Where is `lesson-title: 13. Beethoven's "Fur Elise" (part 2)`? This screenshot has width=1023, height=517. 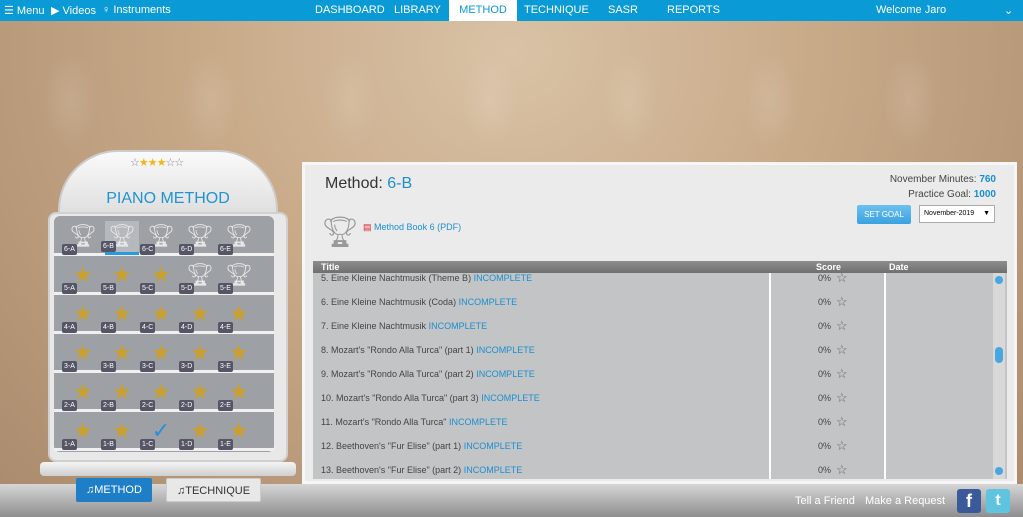
lesson-title: 13. Beethoven's "Fur Elise" (part 2) is located at coordinates (391, 470).